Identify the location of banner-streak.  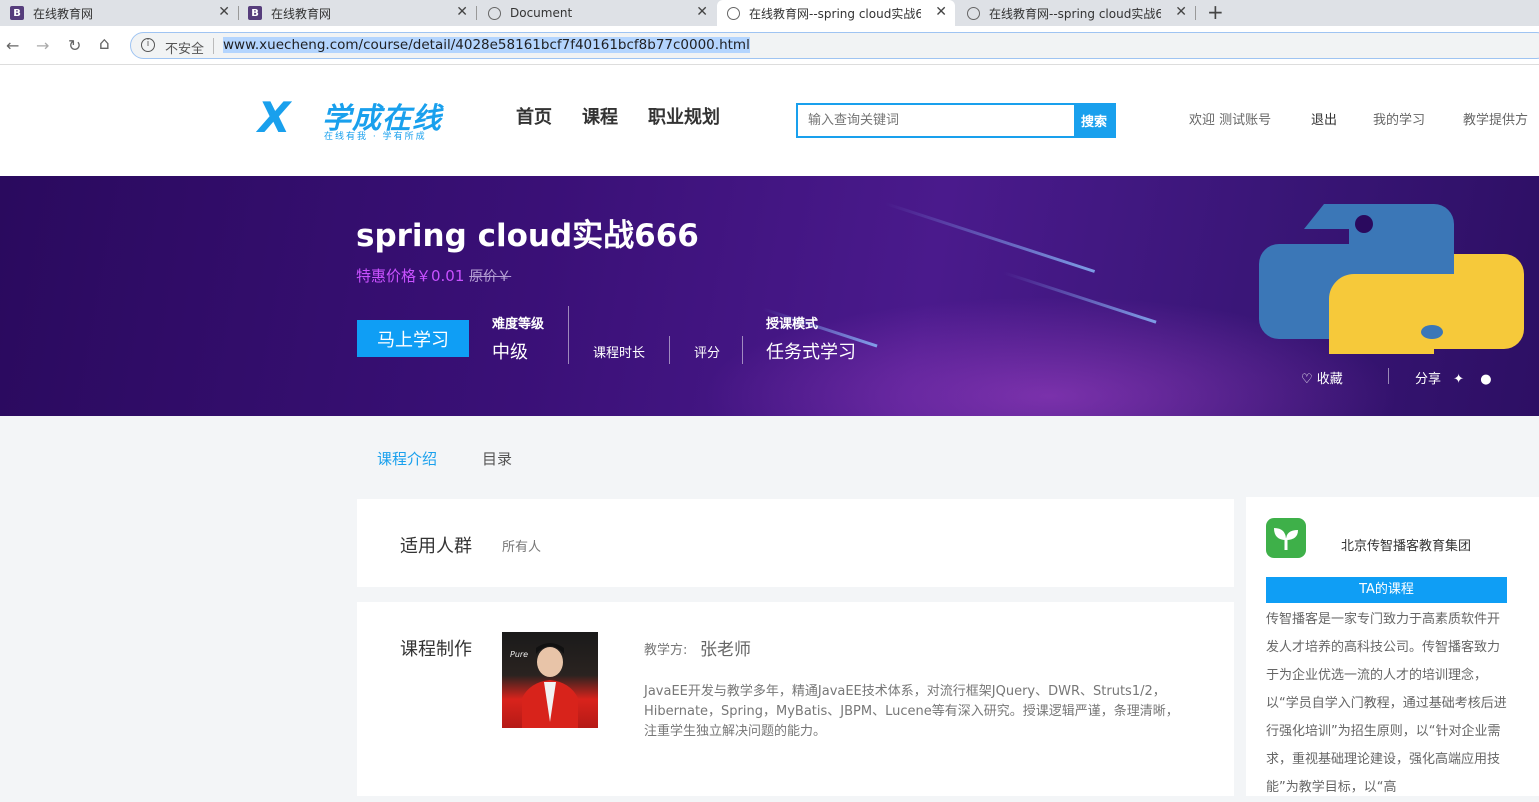
(990, 237).